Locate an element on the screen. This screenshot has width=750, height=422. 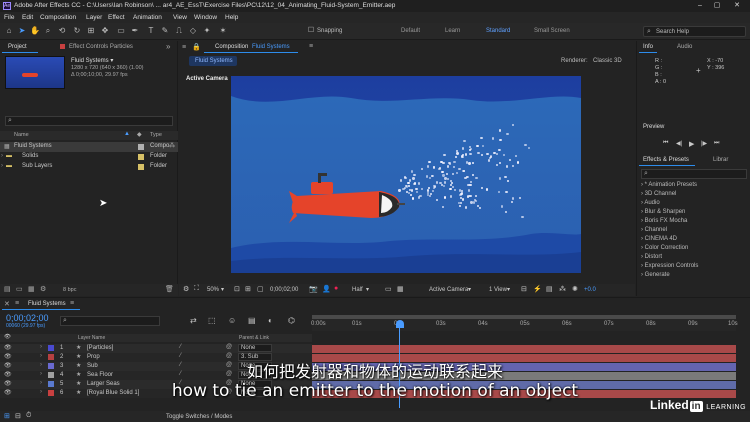
pick-whip-icon: @ is located at coordinates (229, 347).